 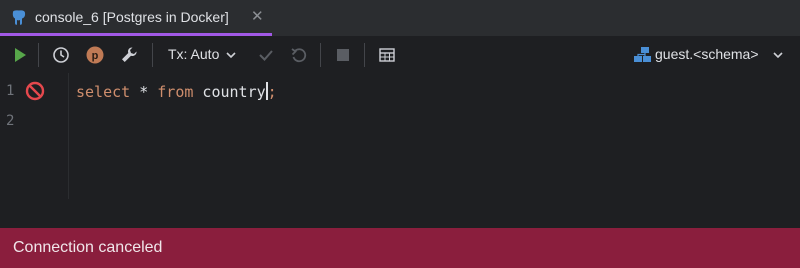 What do you see at coordinates (400, 55) in the screenshot?
I see `toolbar: p Tx: Auto guest.<schema>` at bounding box center [400, 55].